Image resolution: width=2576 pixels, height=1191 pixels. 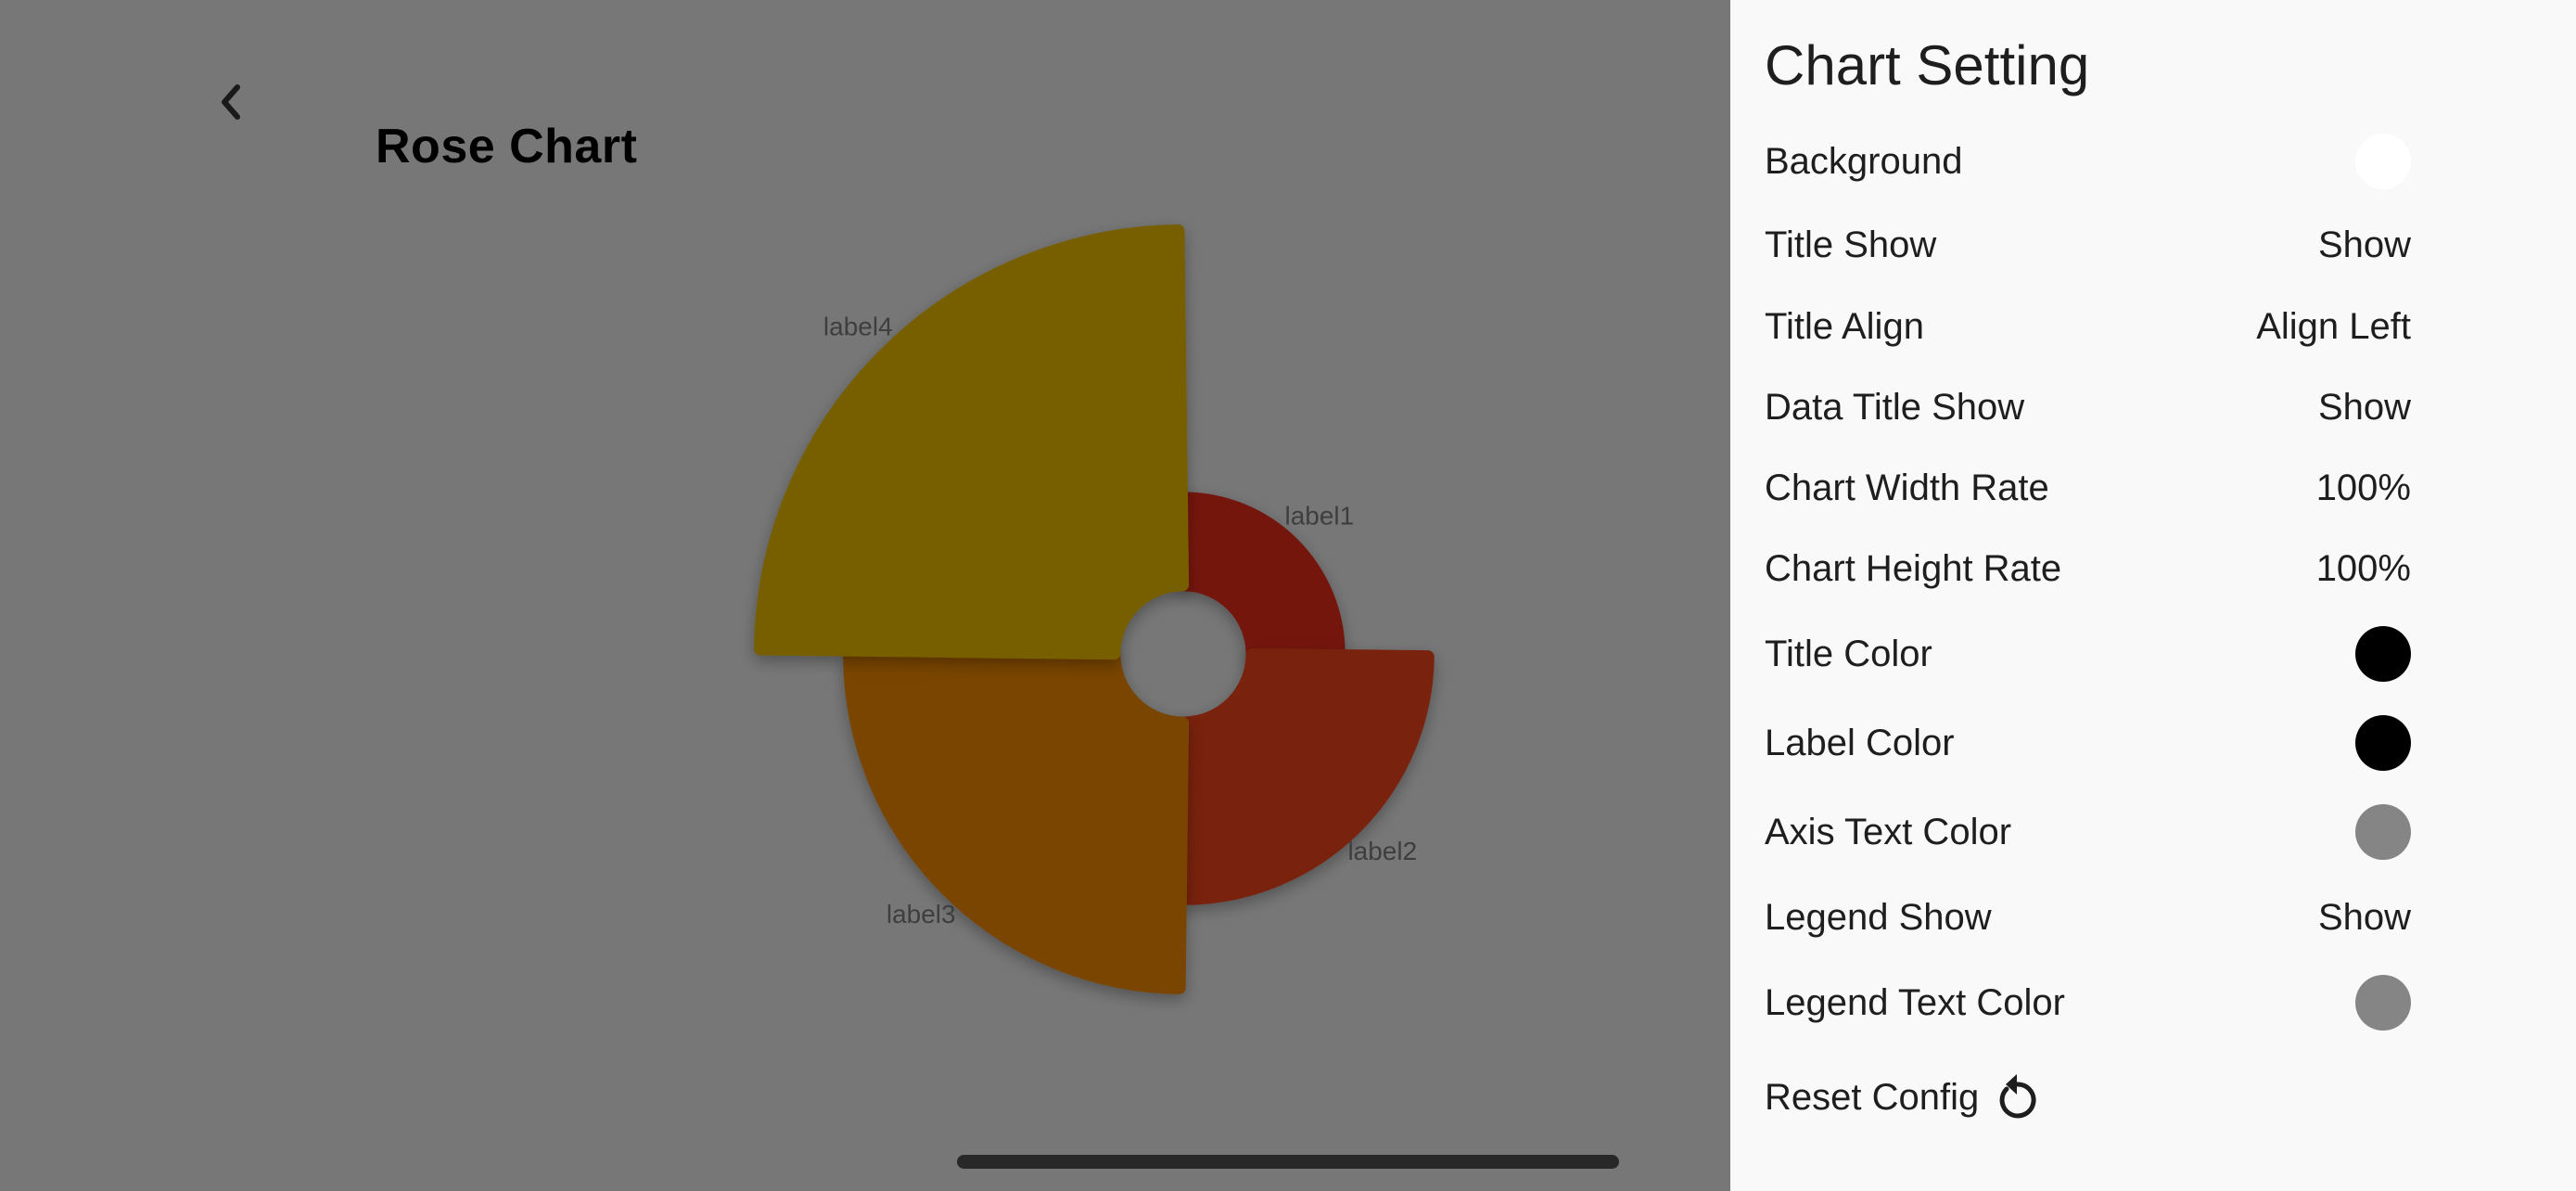 What do you see at coordinates (2088, 743) in the screenshot?
I see `setting-row-label-color: Label Color` at bounding box center [2088, 743].